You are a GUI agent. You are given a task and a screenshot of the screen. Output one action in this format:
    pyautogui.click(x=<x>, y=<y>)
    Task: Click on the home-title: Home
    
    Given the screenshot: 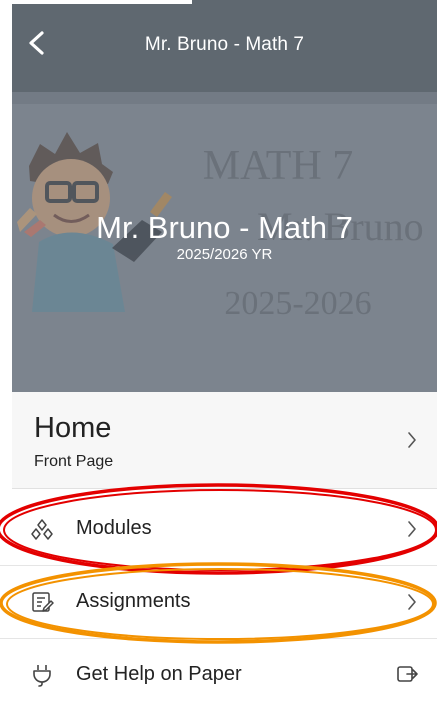 What is the action you would take?
    pyautogui.click(x=73, y=428)
    